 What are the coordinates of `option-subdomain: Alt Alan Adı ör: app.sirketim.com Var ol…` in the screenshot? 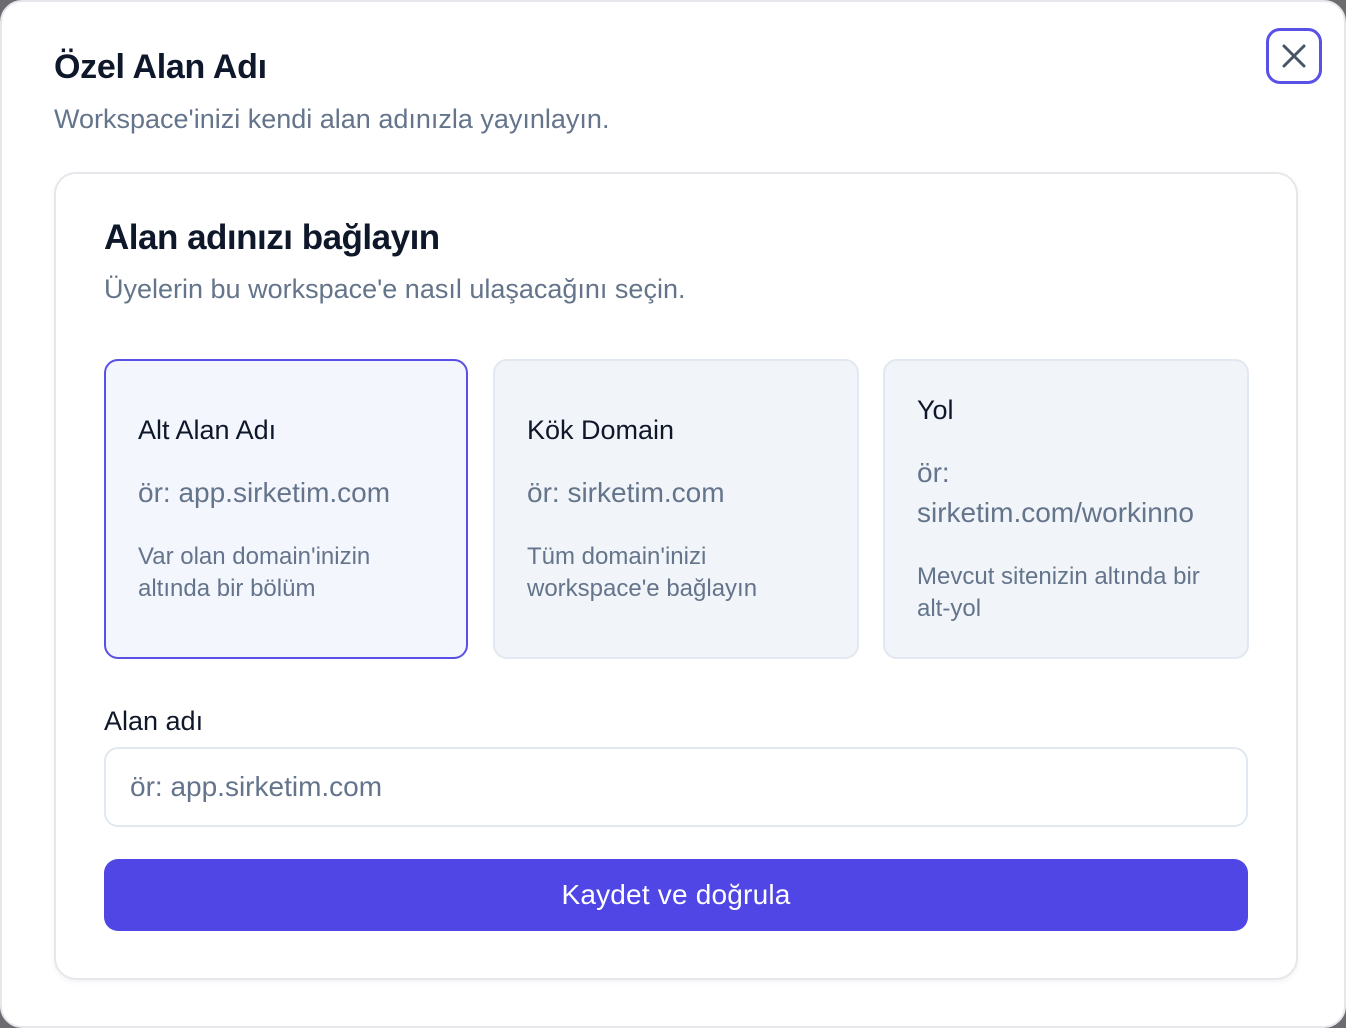 It's located at (286, 509).